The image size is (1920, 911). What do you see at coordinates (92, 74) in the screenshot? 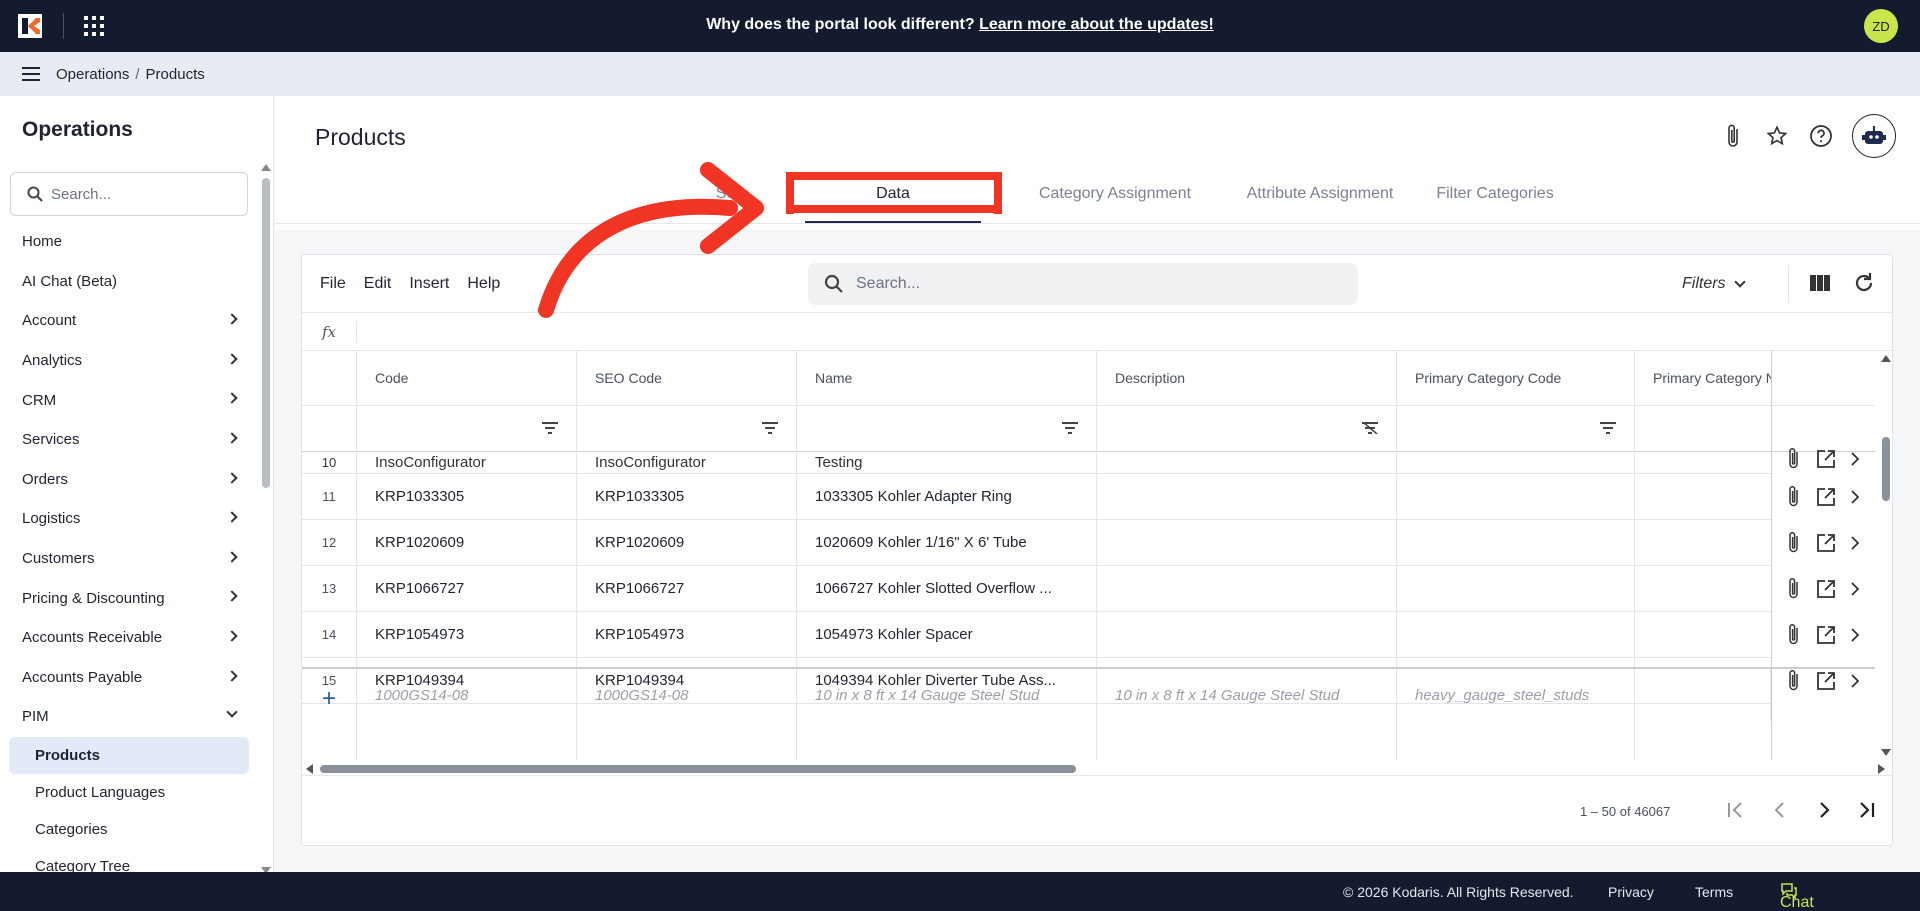
I see `breadcrumb-operations: Operations` at bounding box center [92, 74].